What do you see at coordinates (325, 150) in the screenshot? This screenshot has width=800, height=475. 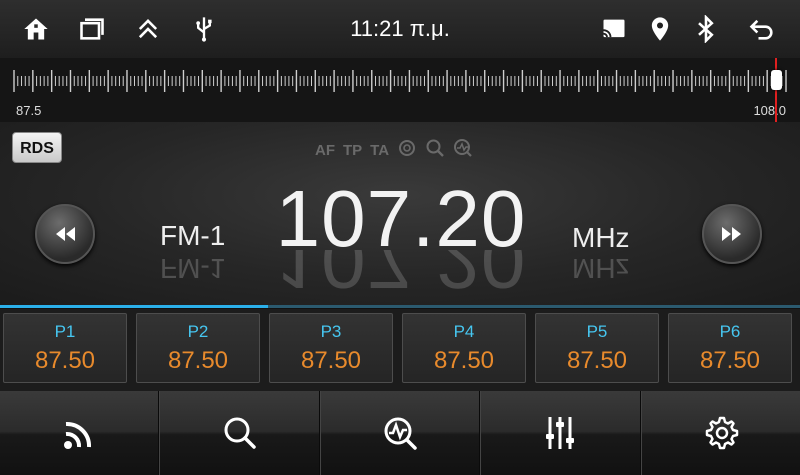 I see `af-flag: AF` at bounding box center [325, 150].